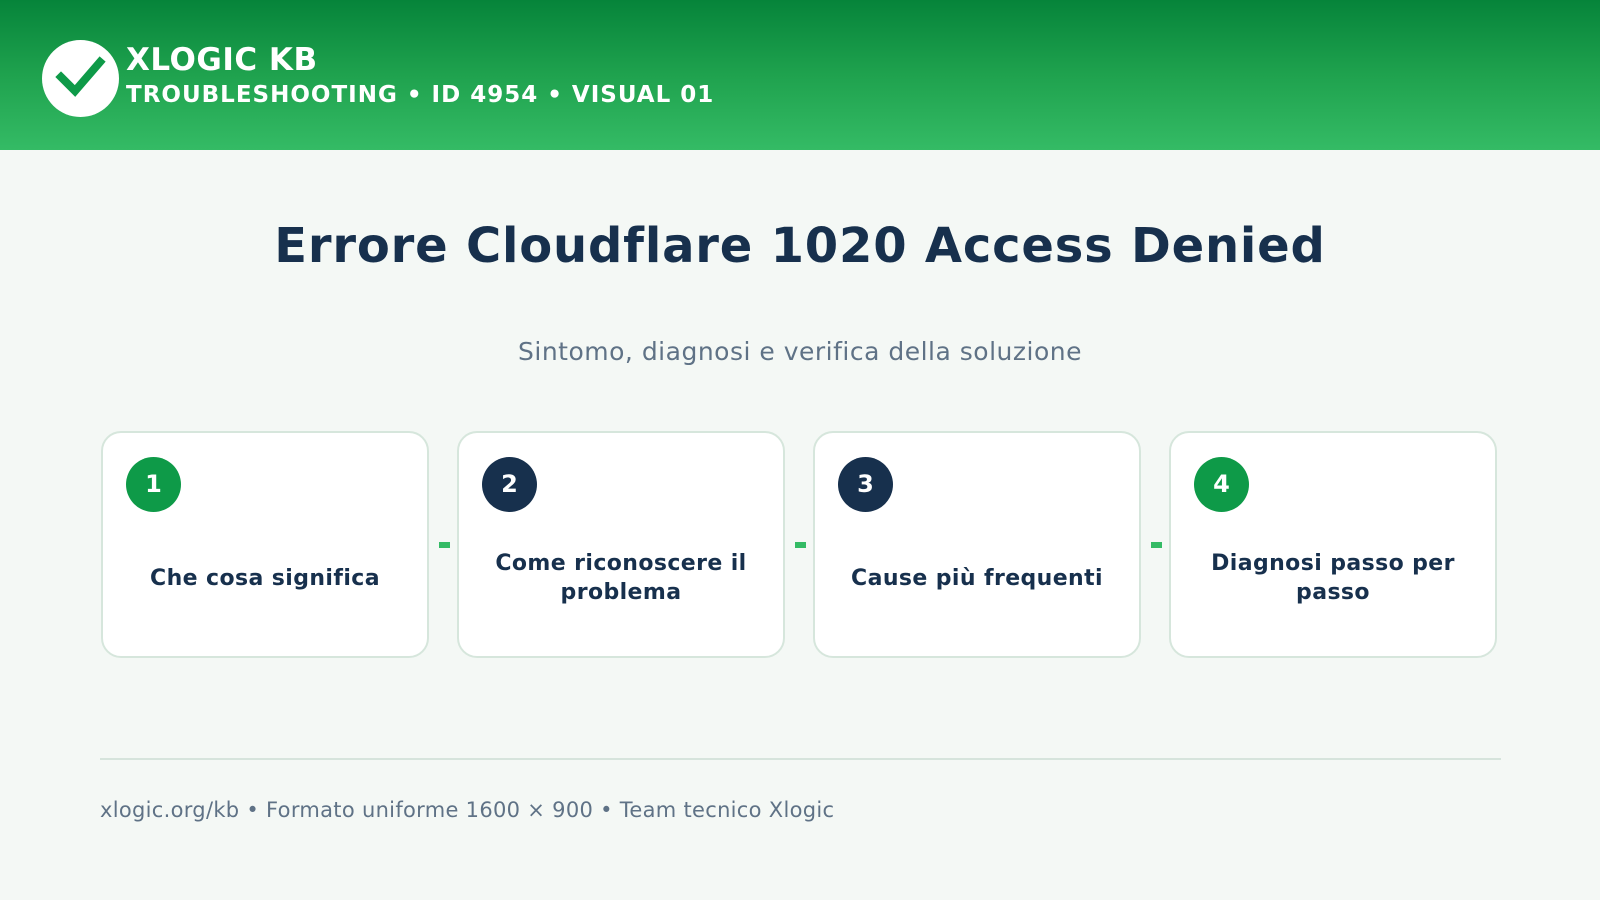  Describe the element at coordinates (265, 544) in the screenshot. I see `step-card-1: 1 Che cosa significa` at that location.